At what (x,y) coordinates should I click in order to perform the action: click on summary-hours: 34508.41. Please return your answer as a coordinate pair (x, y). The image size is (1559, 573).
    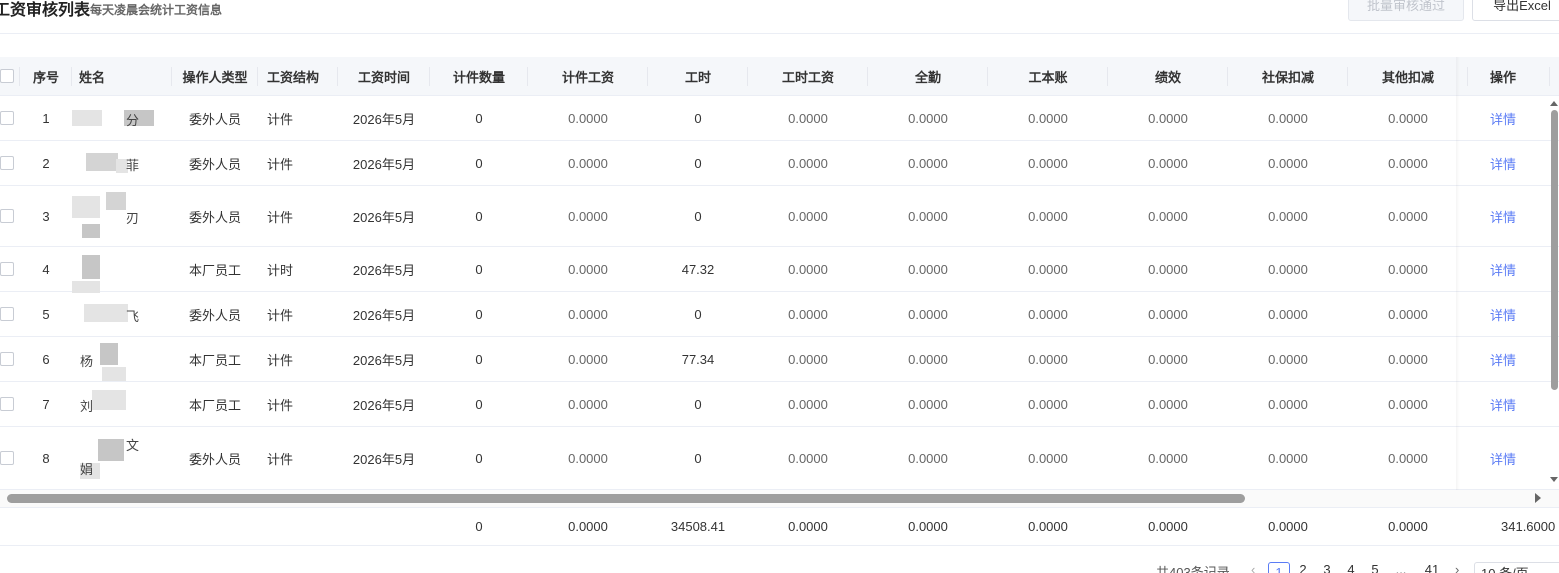
    Looking at the image, I should click on (698, 526).